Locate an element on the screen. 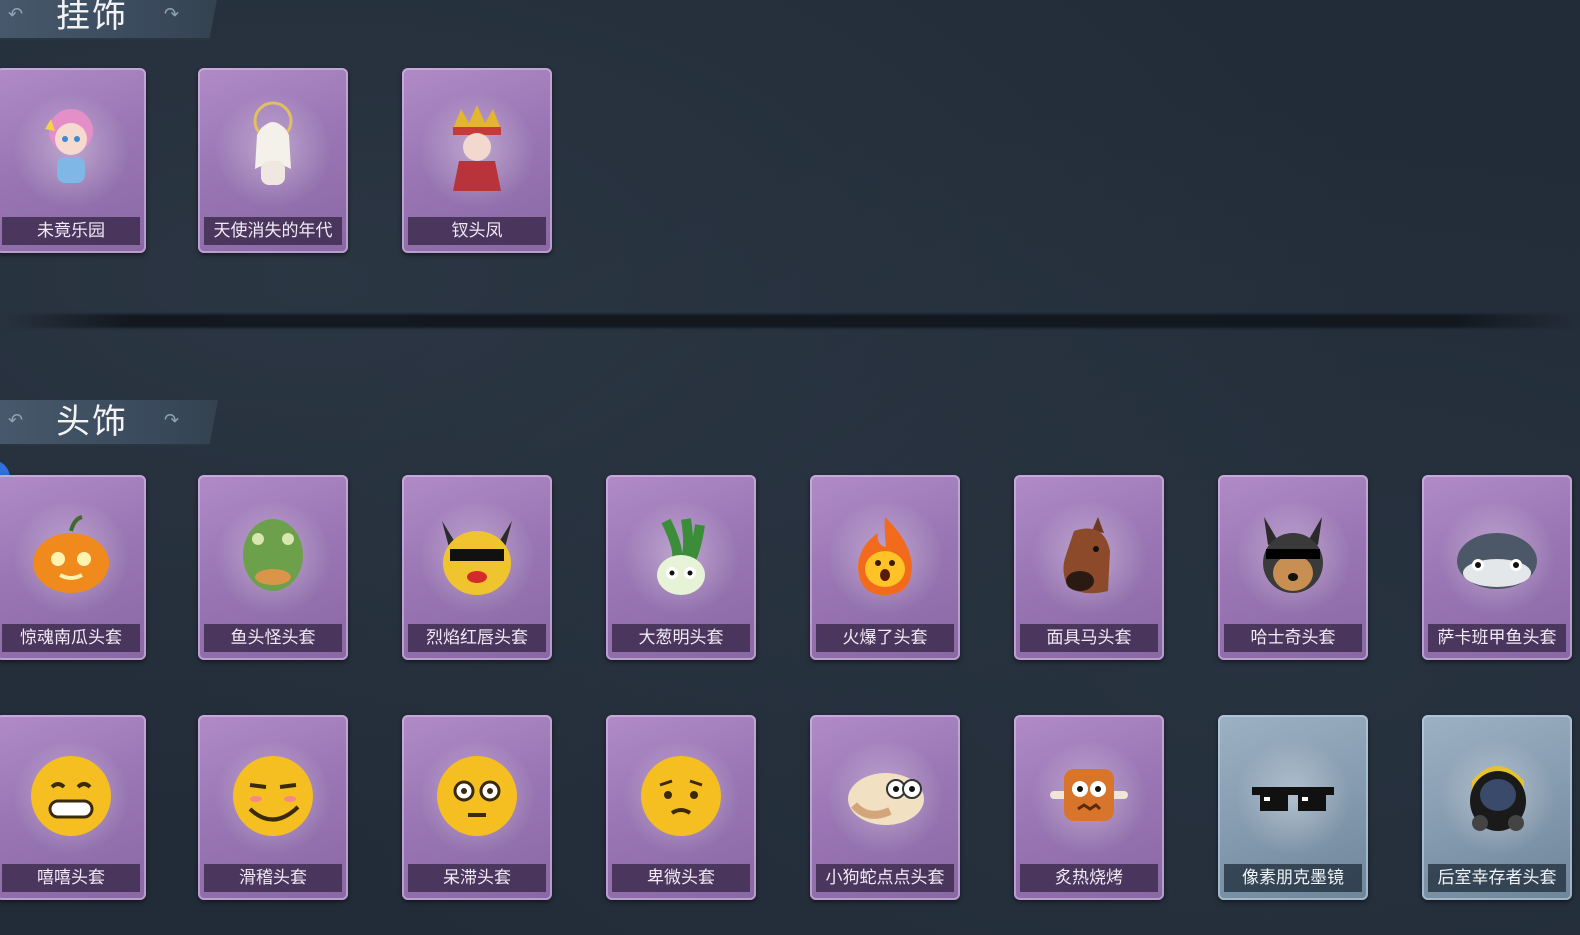 The width and height of the screenshot is (1580, 935). item-card-pendant-1: 未竟乐园 is located at coordinates (73, 160).